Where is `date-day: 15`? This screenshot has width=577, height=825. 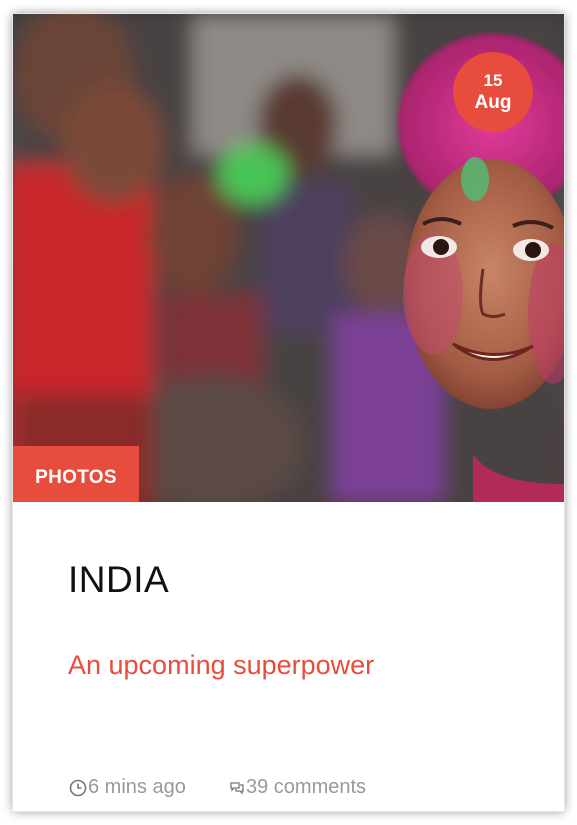 date-day: 15 is located at coordinates (493, 80).